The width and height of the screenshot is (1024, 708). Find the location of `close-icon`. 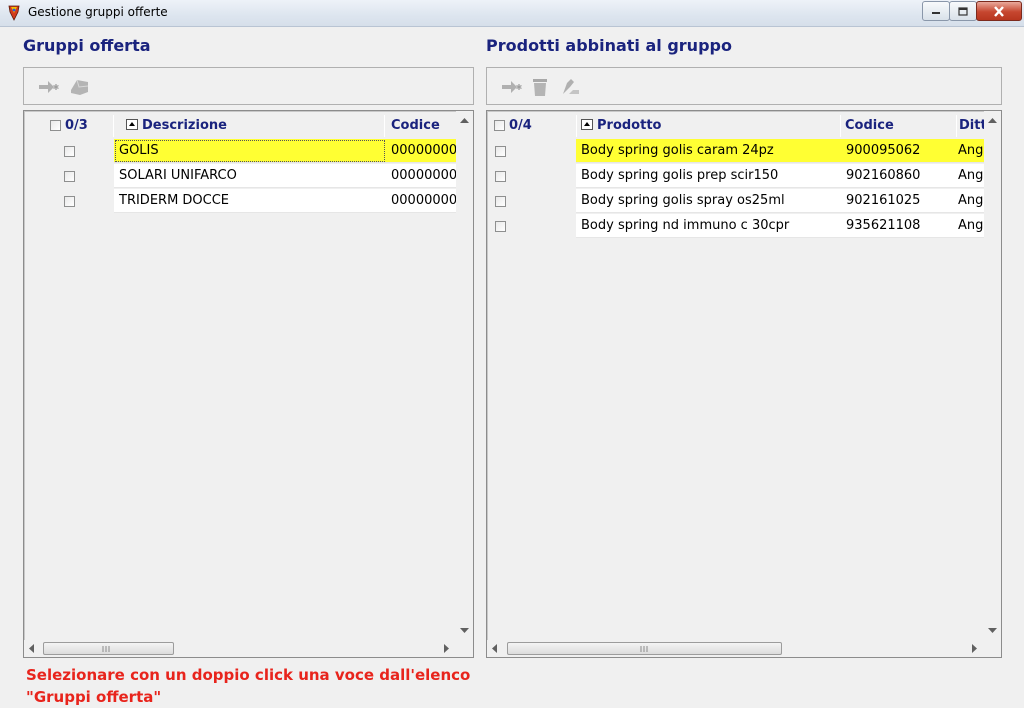

close-icon is located at coordinates (999, 11).